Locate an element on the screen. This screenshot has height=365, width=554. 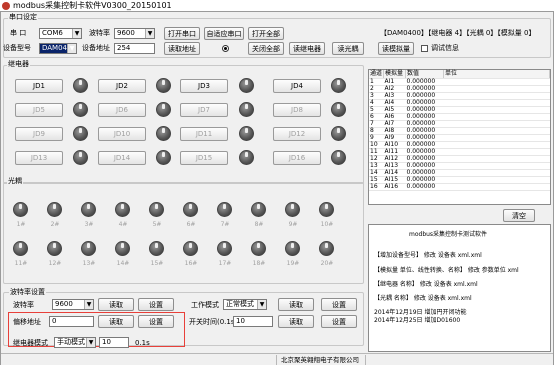
table-cell: 9 is located at coordinates (376, 138).